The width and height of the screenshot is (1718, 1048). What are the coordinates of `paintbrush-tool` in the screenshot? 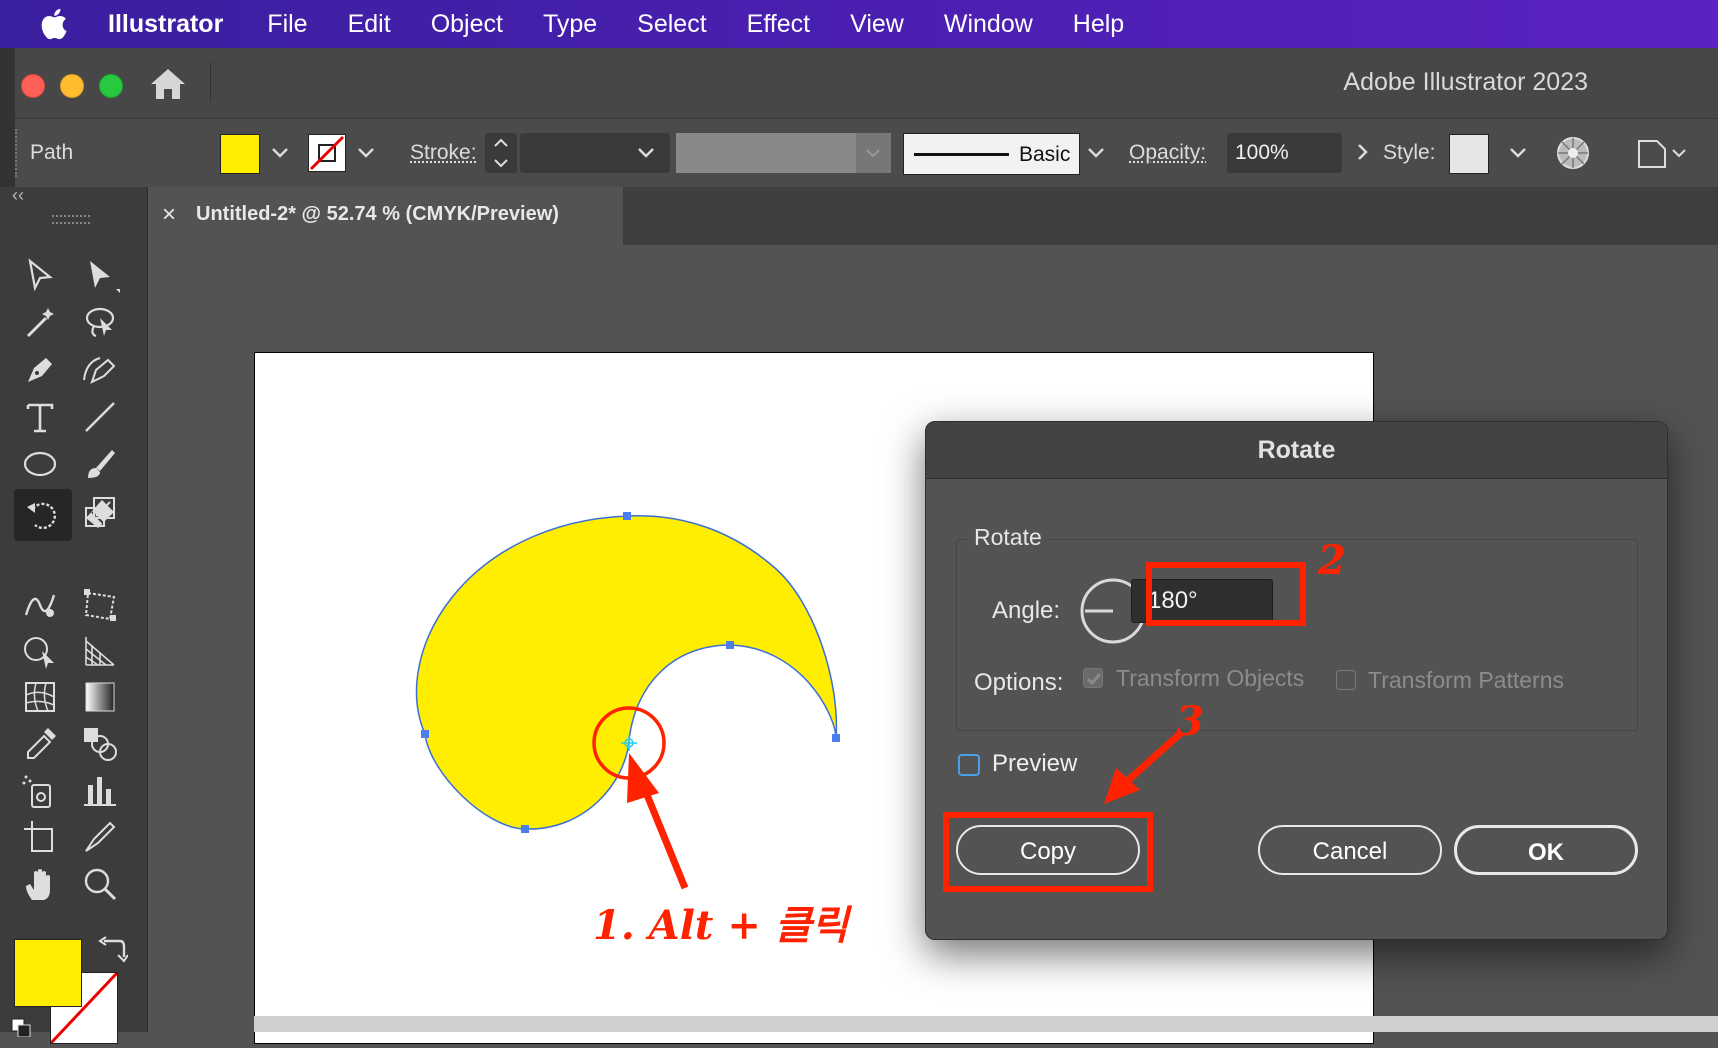 It's located at (102, 465).